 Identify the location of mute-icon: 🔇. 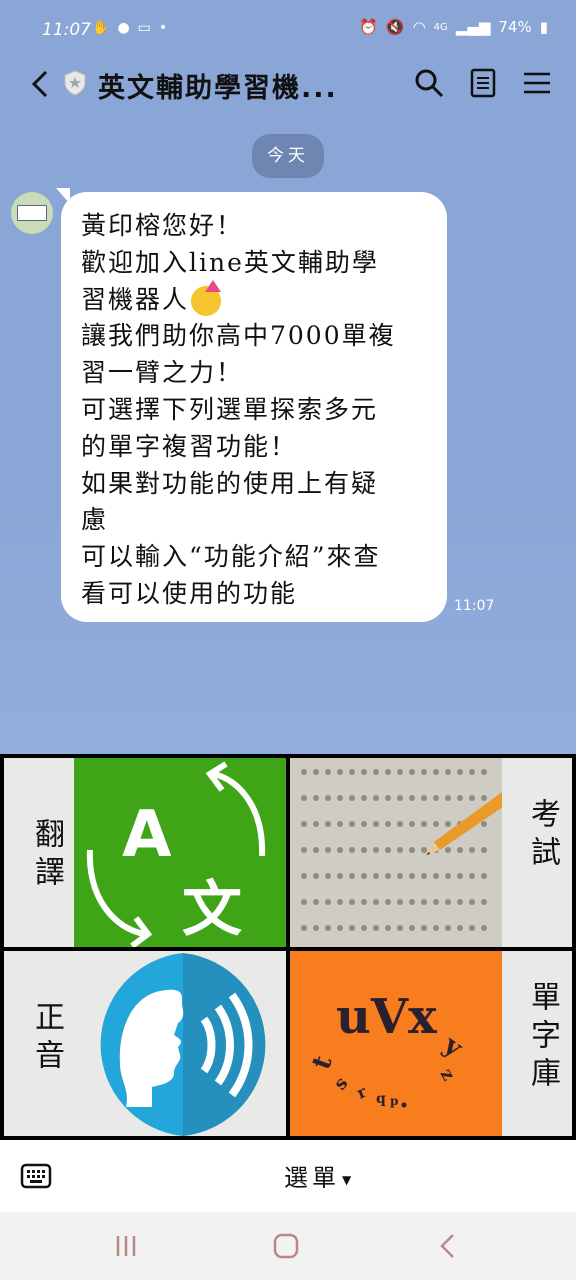
(395, 27).